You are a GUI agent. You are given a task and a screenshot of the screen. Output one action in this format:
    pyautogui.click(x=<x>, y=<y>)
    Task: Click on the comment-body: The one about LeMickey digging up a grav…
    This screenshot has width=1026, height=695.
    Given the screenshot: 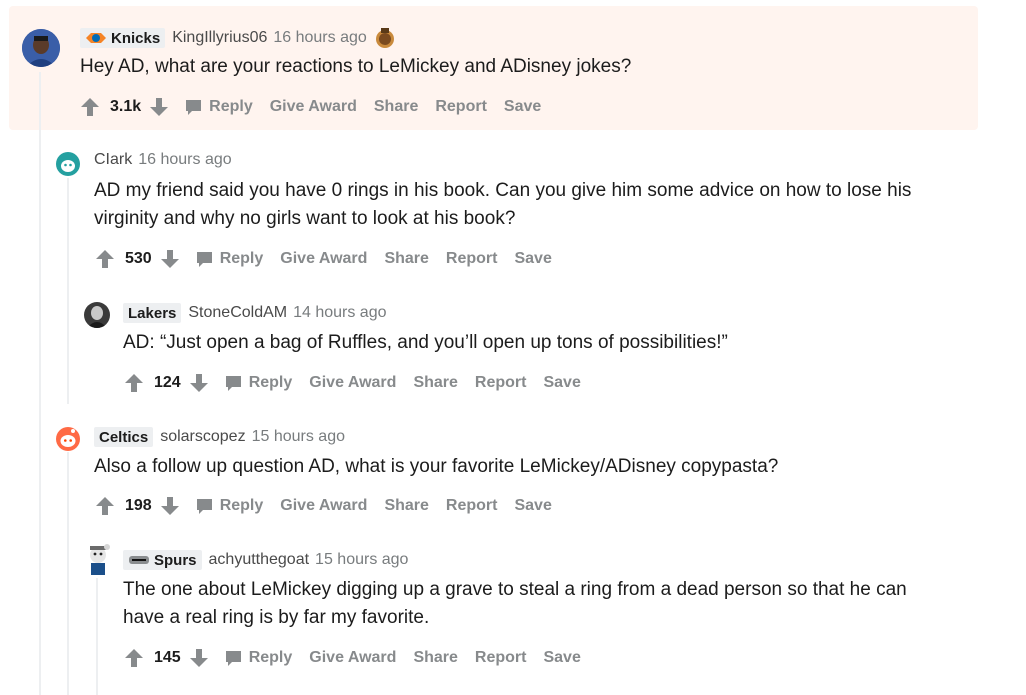 What is the action you would take?
    pyautogui.click(x=515, y=604)
    